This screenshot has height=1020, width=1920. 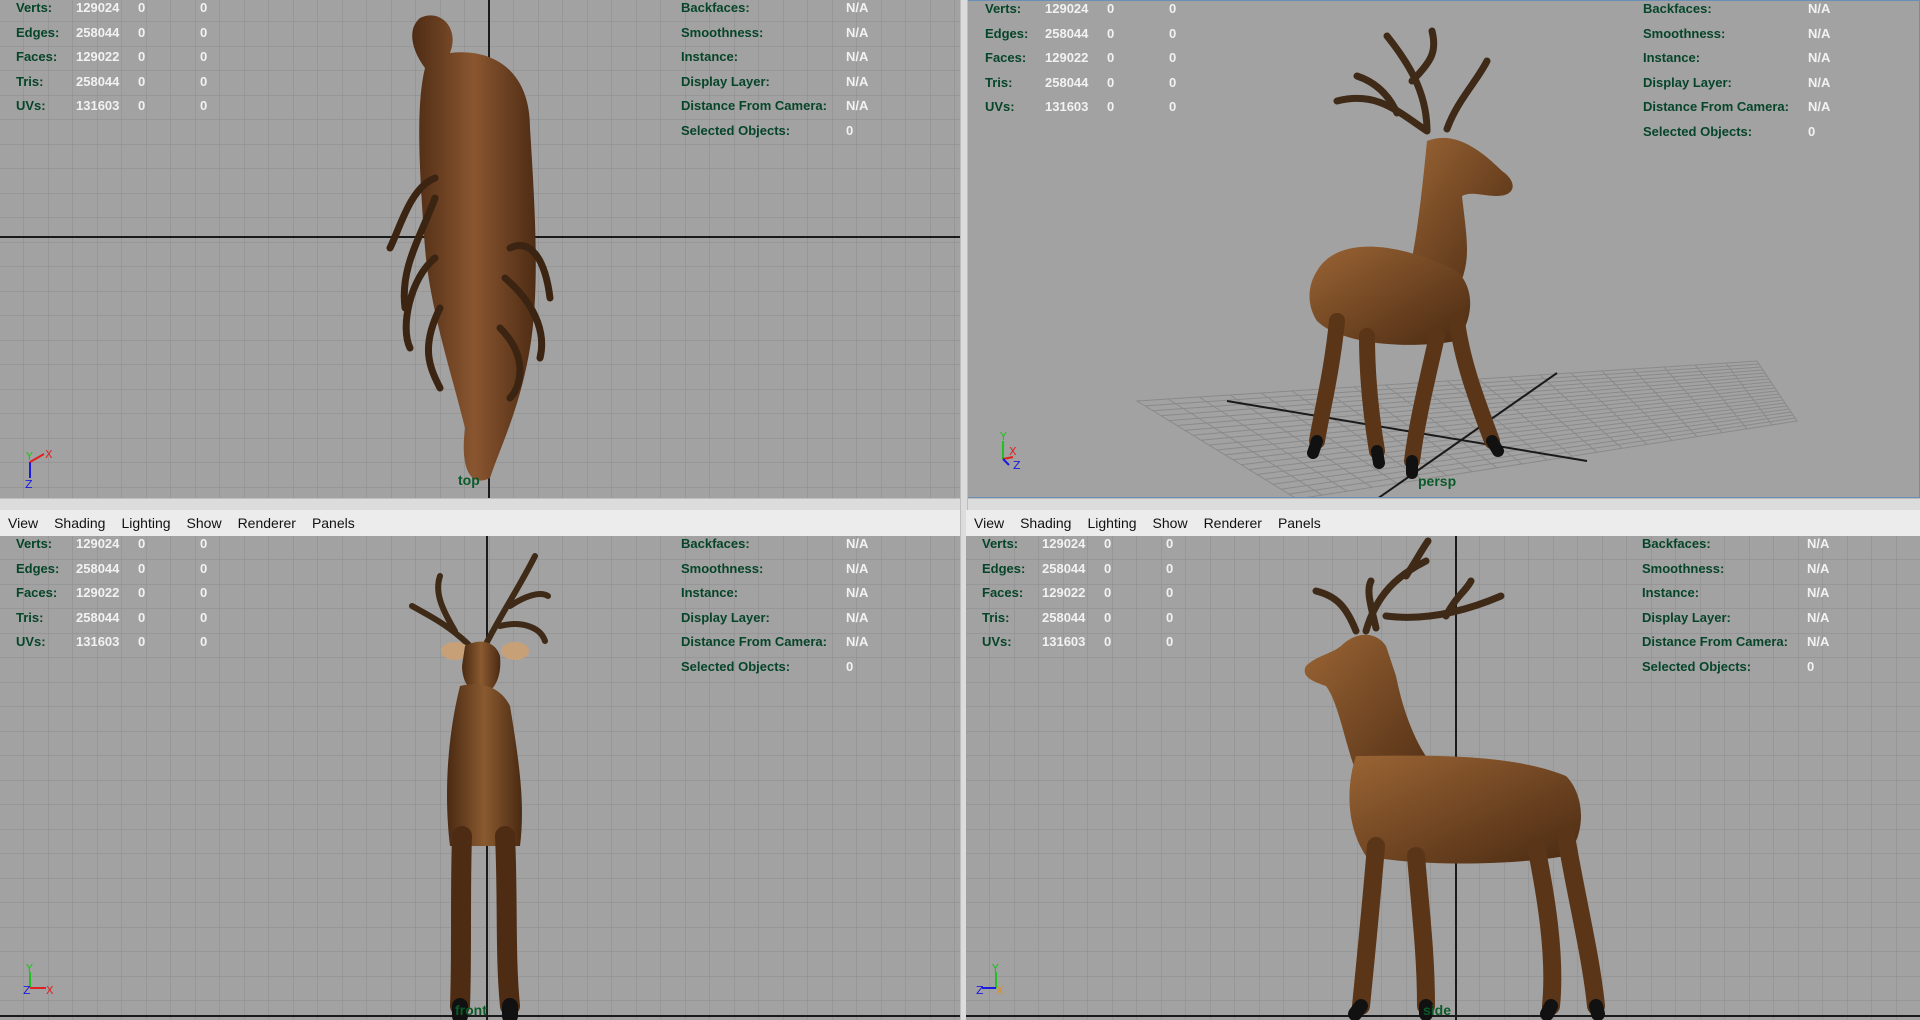 What do you see at coordinates (999, 82) in the screenshot?
I see `hud-stat-label: Tris:` at bounding box center [999, 82].